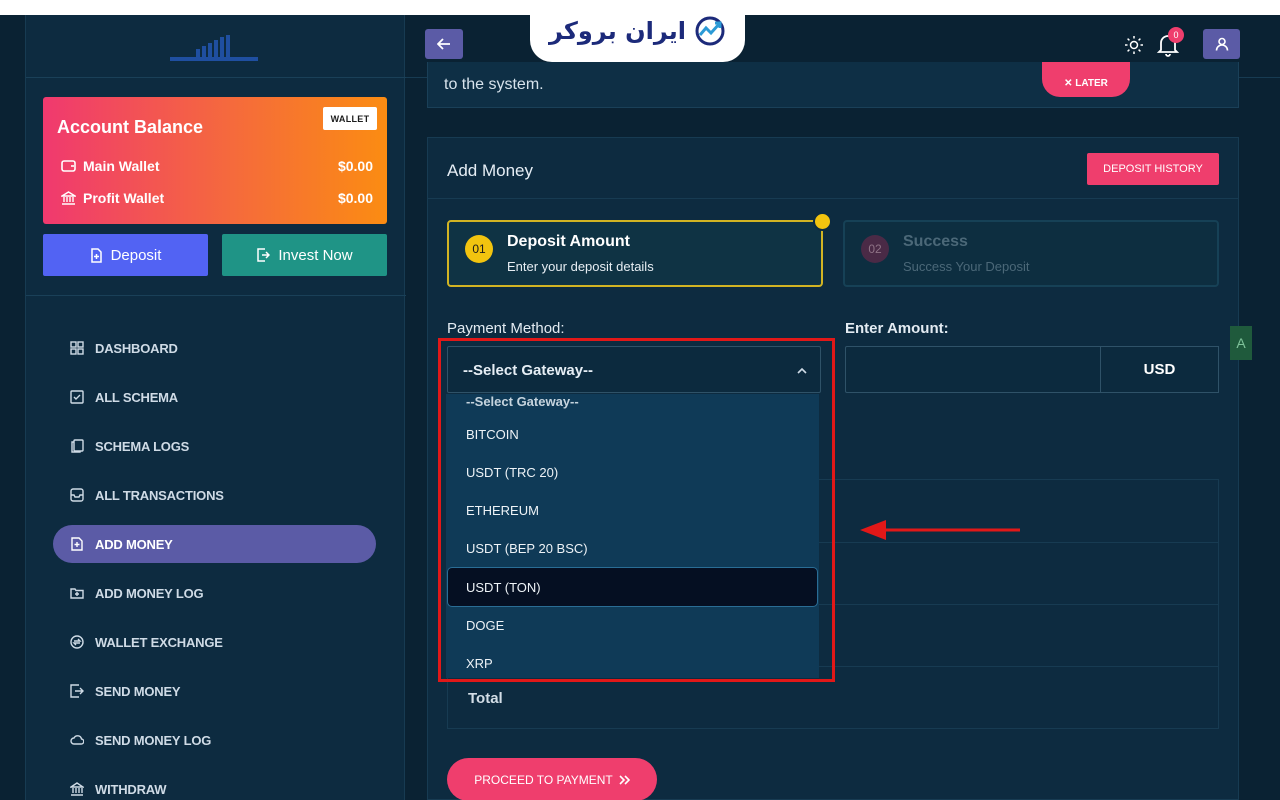 This screenshot has width=1280, height=800. What do you see at coordinates (1159, 369) in the screenshot?
I see `currency-label: USD` at bounding box center [1159, 369].